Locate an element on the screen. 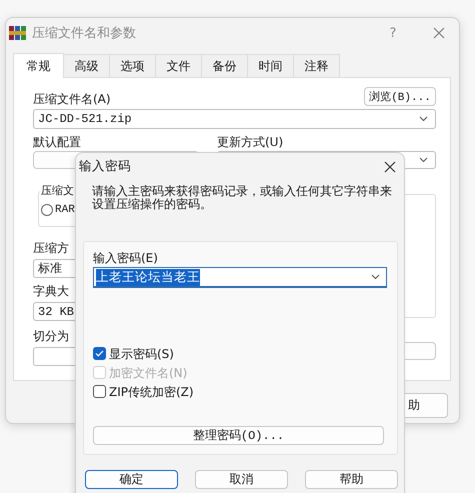 This screenshot has height=493, width=475. group-label: 压缩文 is located at coordinates (57, 191).